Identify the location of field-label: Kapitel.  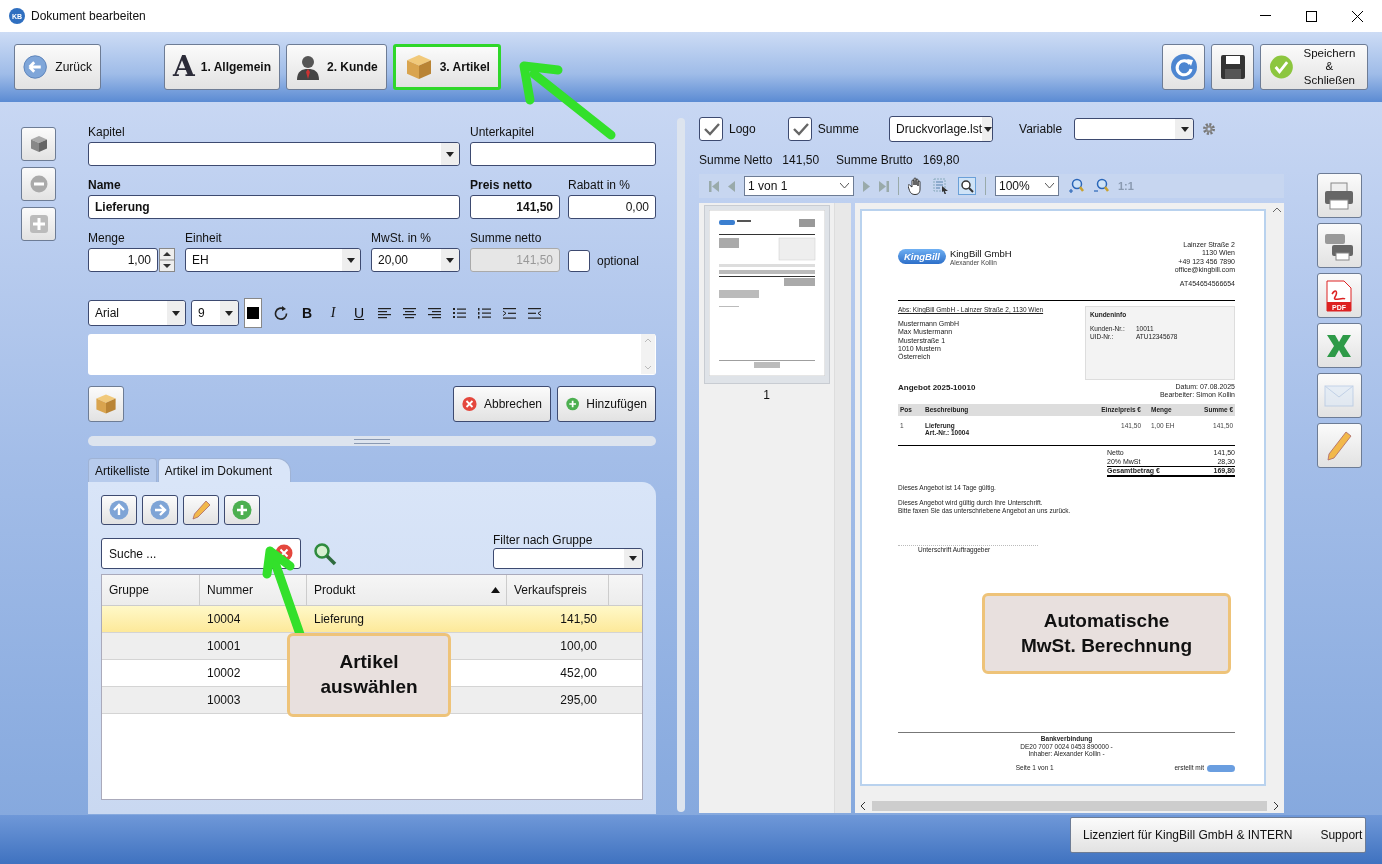
(107, 132).